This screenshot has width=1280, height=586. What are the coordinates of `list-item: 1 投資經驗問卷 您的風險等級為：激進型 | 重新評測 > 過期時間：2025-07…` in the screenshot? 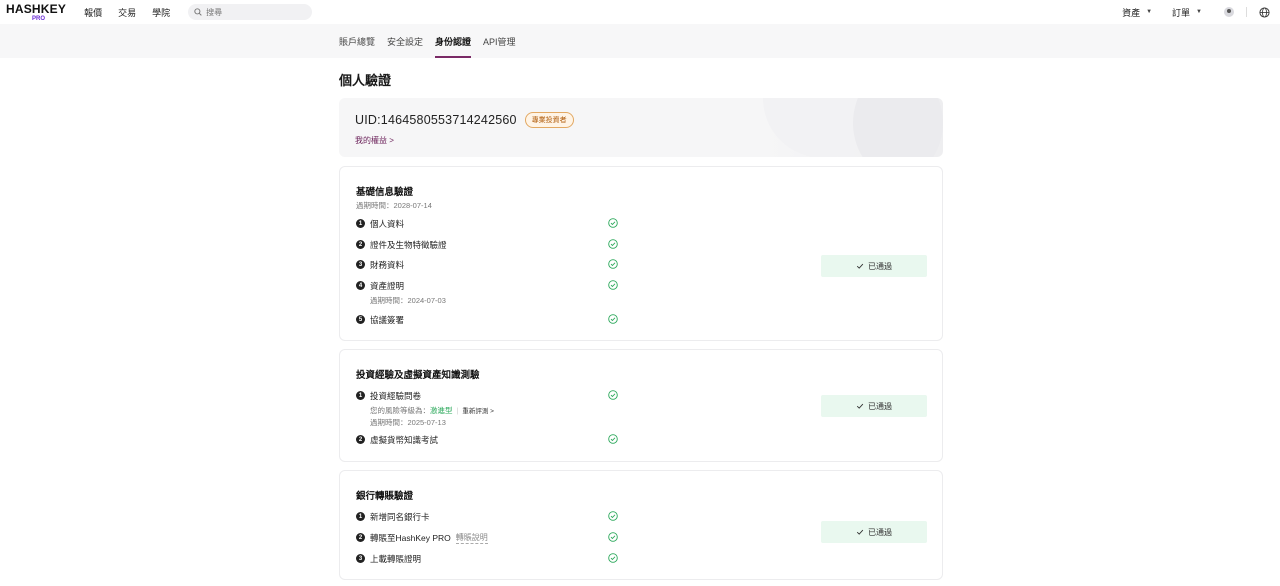 It's located at (506, 409).